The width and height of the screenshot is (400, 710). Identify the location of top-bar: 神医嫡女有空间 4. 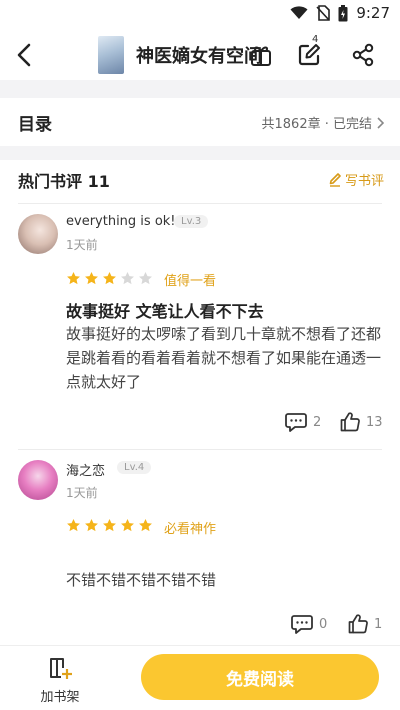
(200, 55).